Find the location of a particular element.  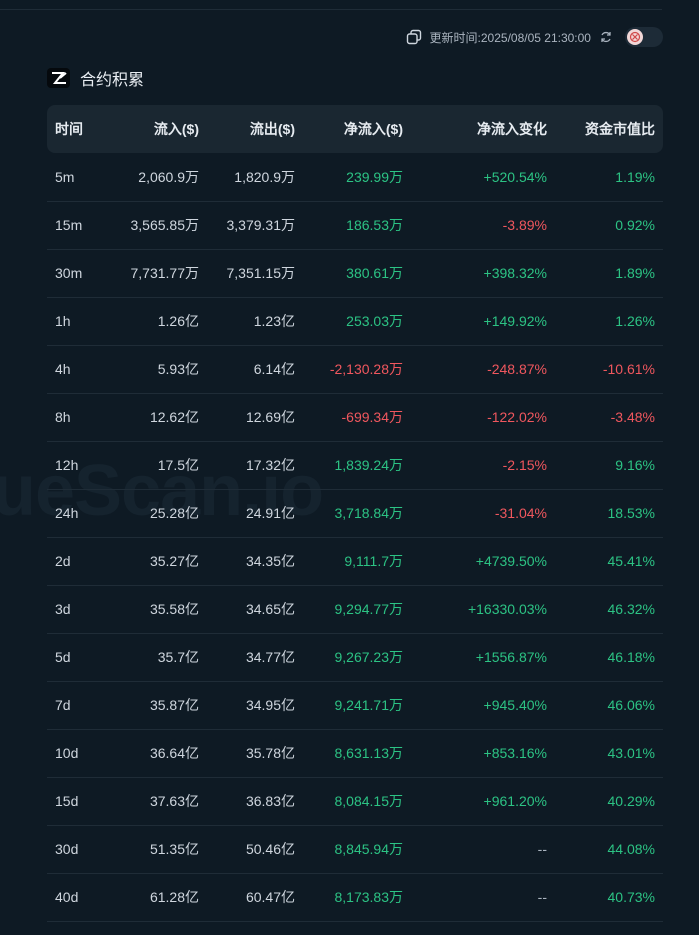

cell-cap-ratio: 44.08% is located at coordinates (631, 849).